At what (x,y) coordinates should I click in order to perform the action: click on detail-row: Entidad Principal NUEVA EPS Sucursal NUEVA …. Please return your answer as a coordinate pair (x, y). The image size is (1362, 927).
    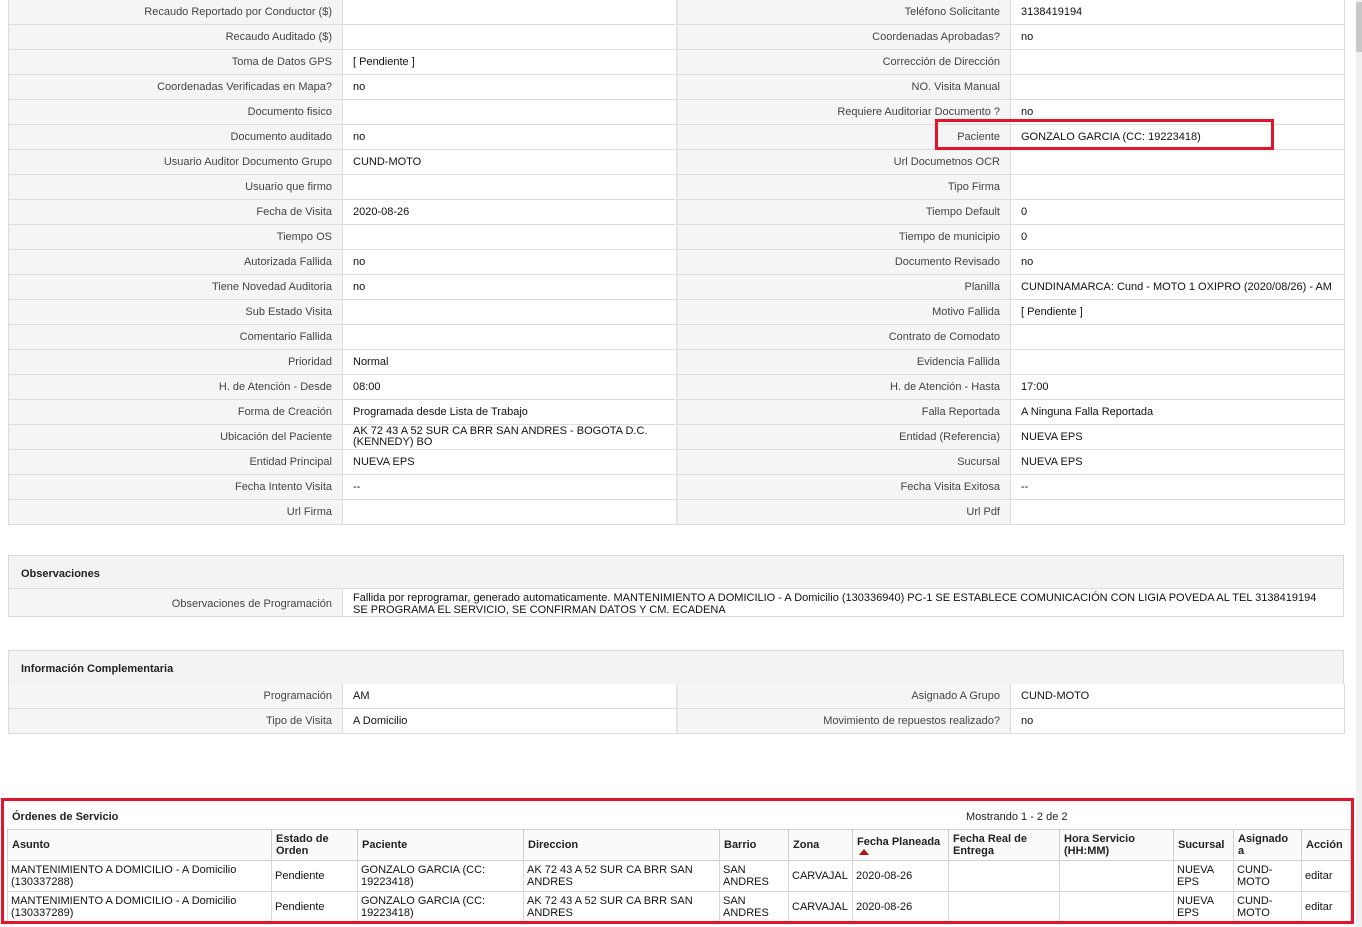
    Looking at the image, I should click on (676, 462).